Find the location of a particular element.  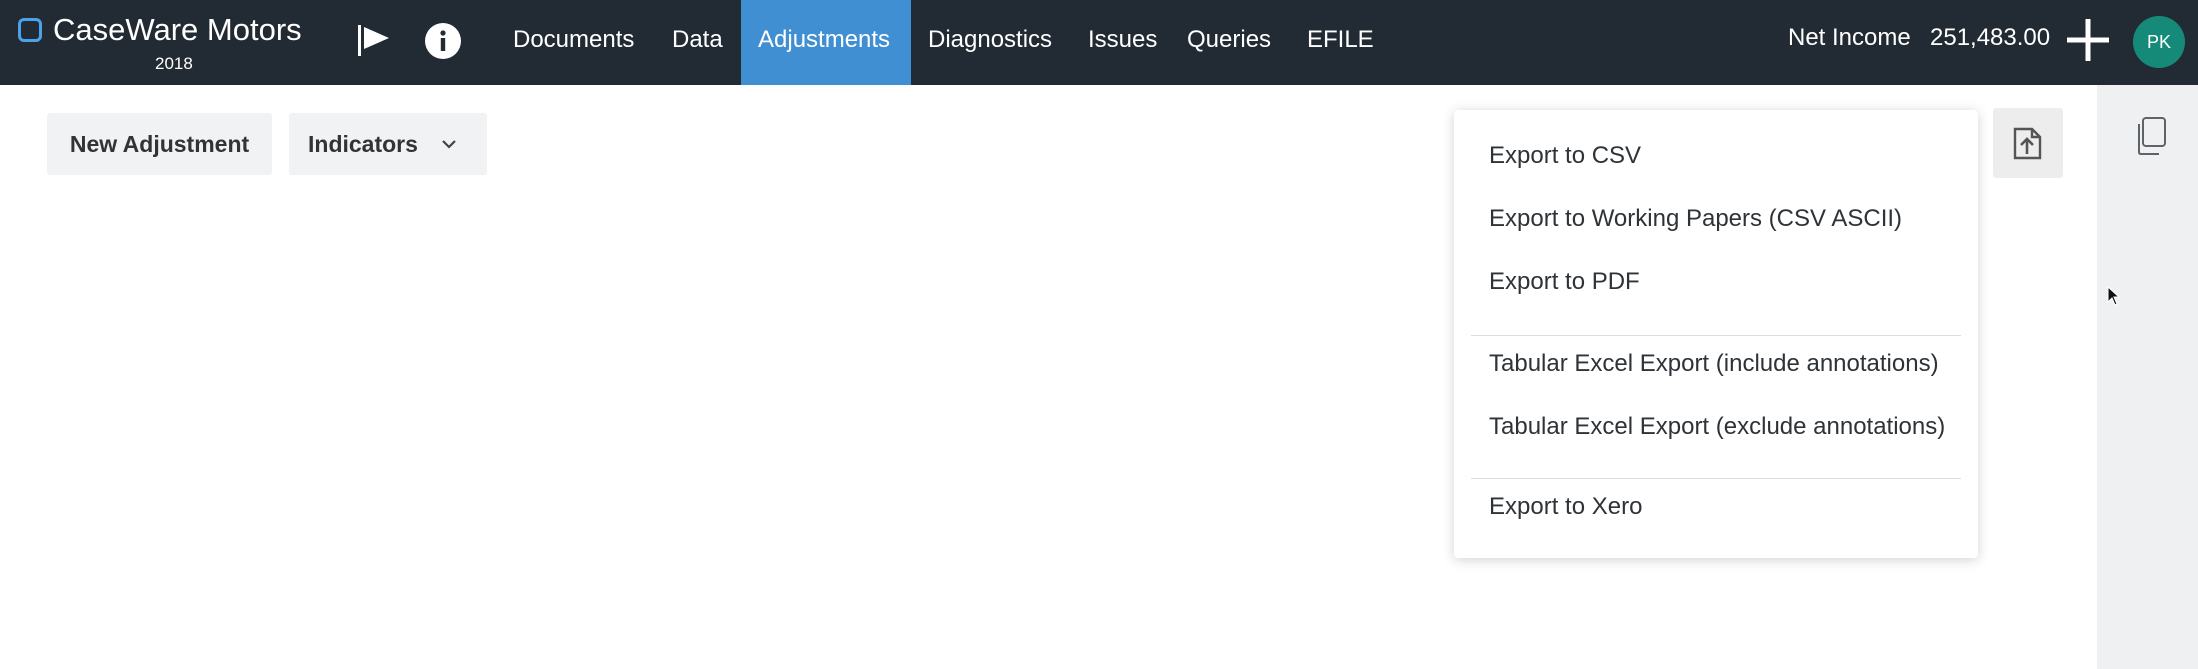

tab-adjustments: Adjustments is located at coordinates (826, 42).